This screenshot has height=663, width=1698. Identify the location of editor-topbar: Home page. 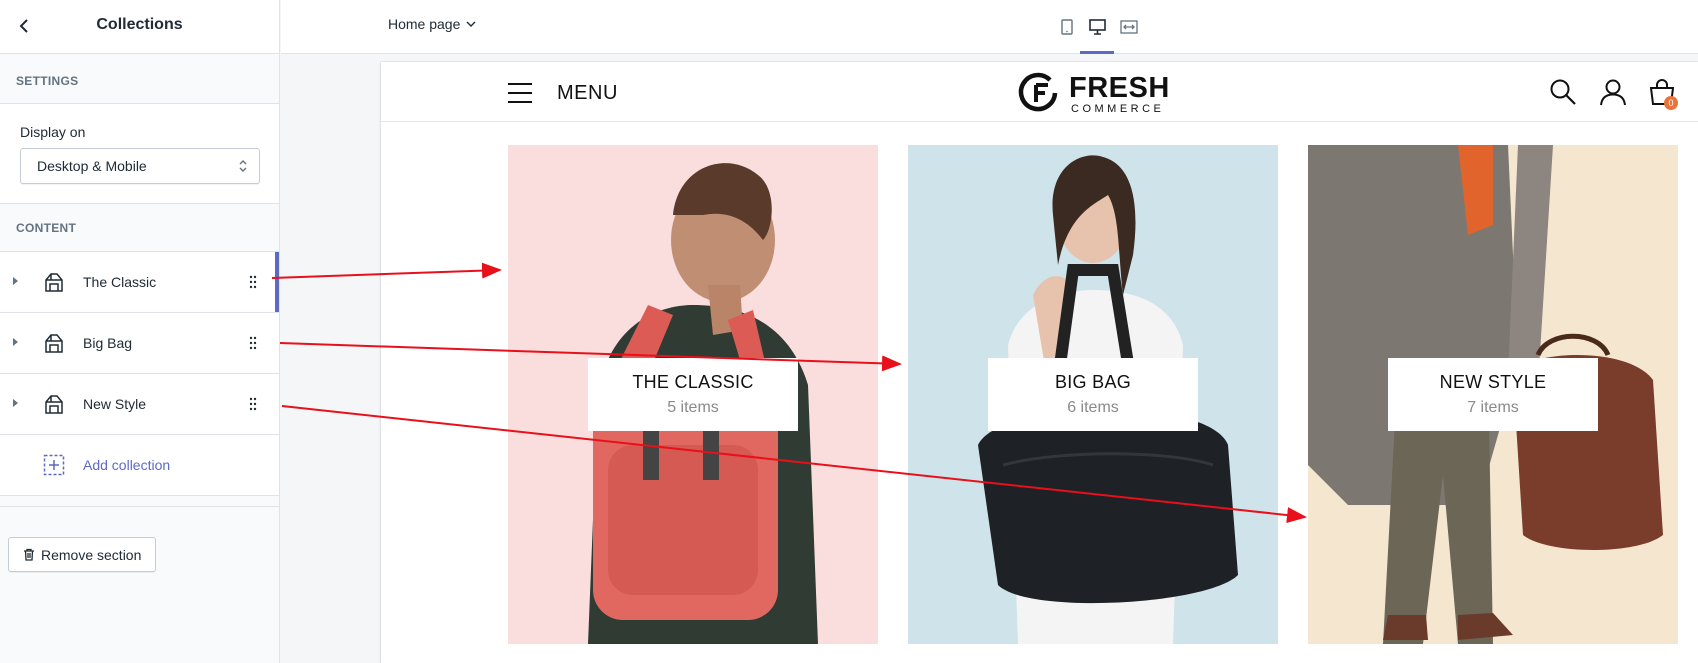
(989, 27).